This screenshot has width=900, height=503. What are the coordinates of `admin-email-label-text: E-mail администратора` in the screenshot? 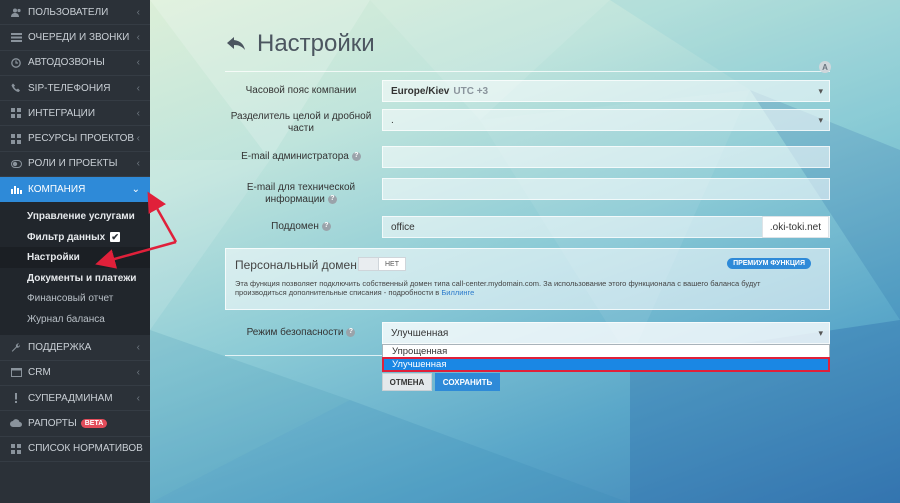 It's located at (295, 156).